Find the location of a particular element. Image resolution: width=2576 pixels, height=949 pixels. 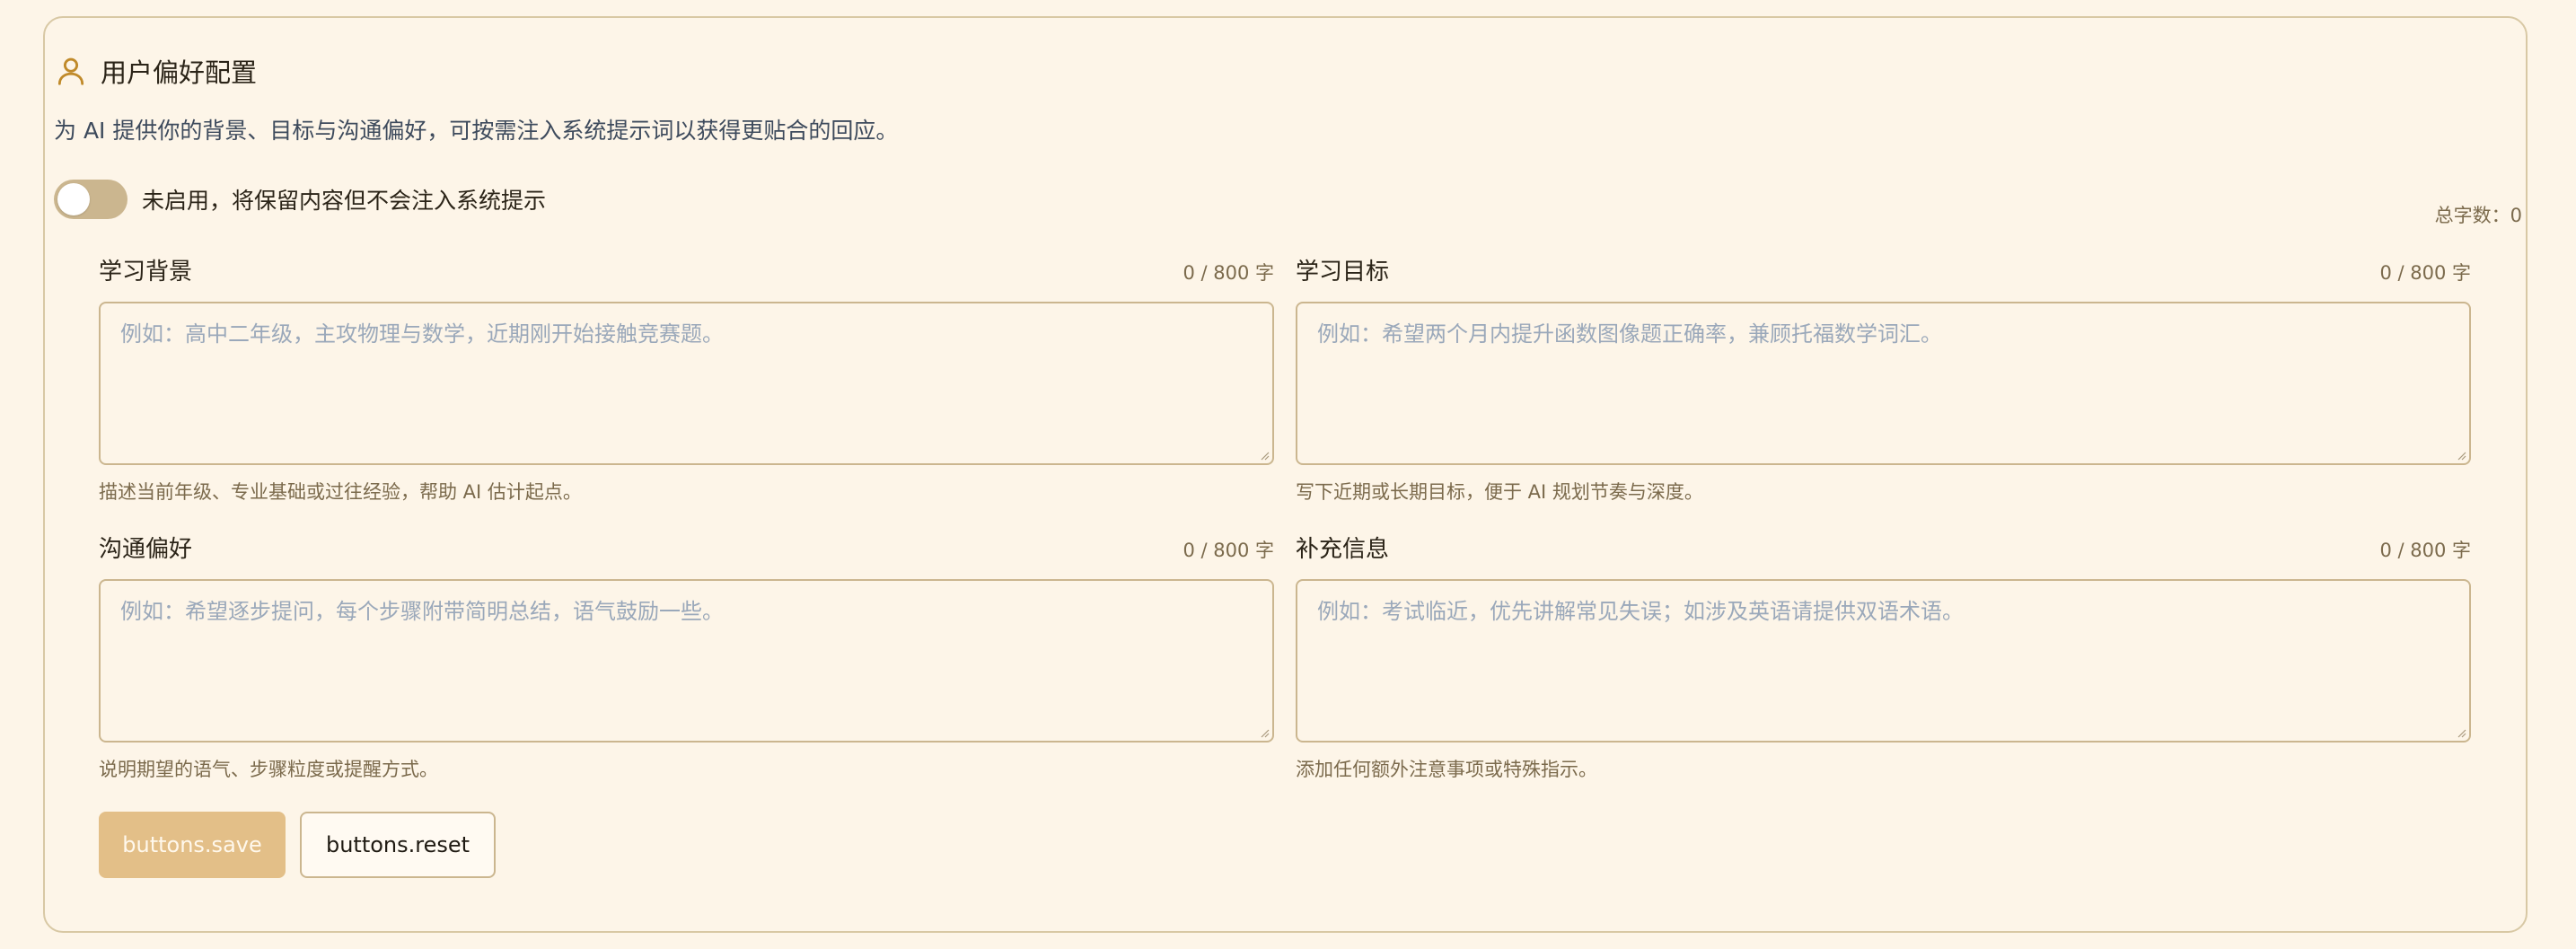

field-label: 学习背景 is located at coordinates (146, 272).